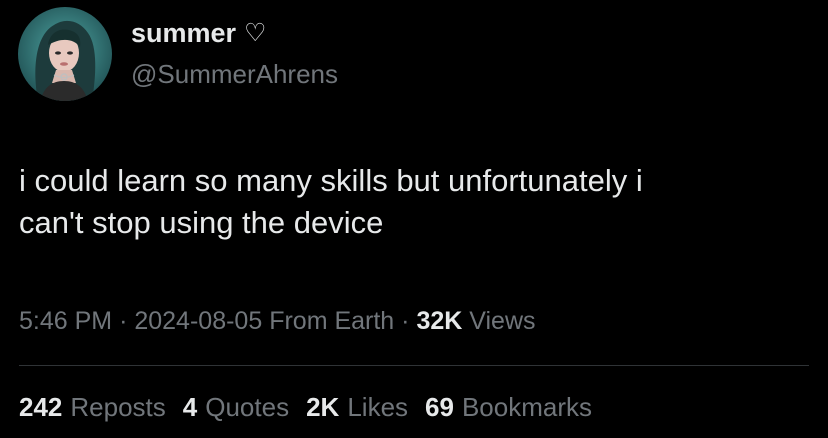 This screenshot has width=828, height=438. I want to click on display-name-row: summer ♡, so click(198, 33).